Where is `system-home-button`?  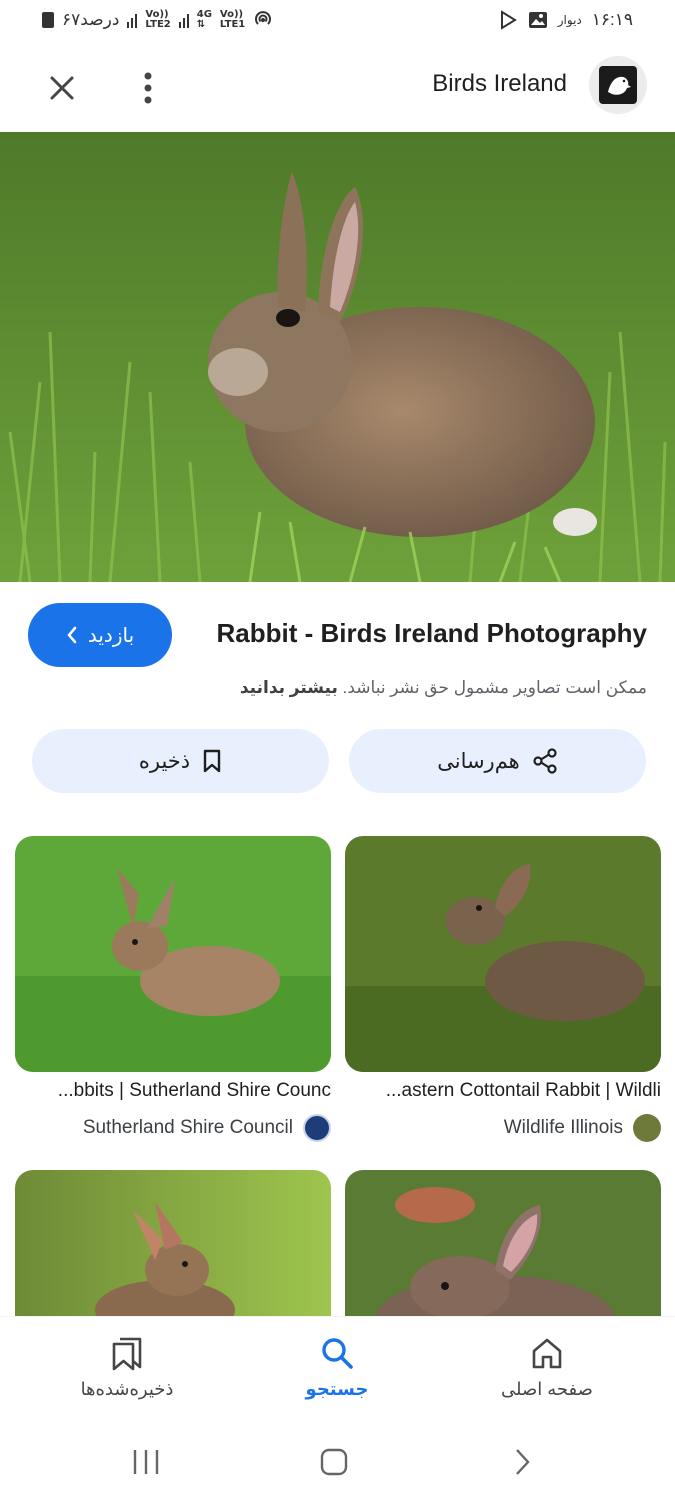 system-home-button is located at coordinates (334, 1462).